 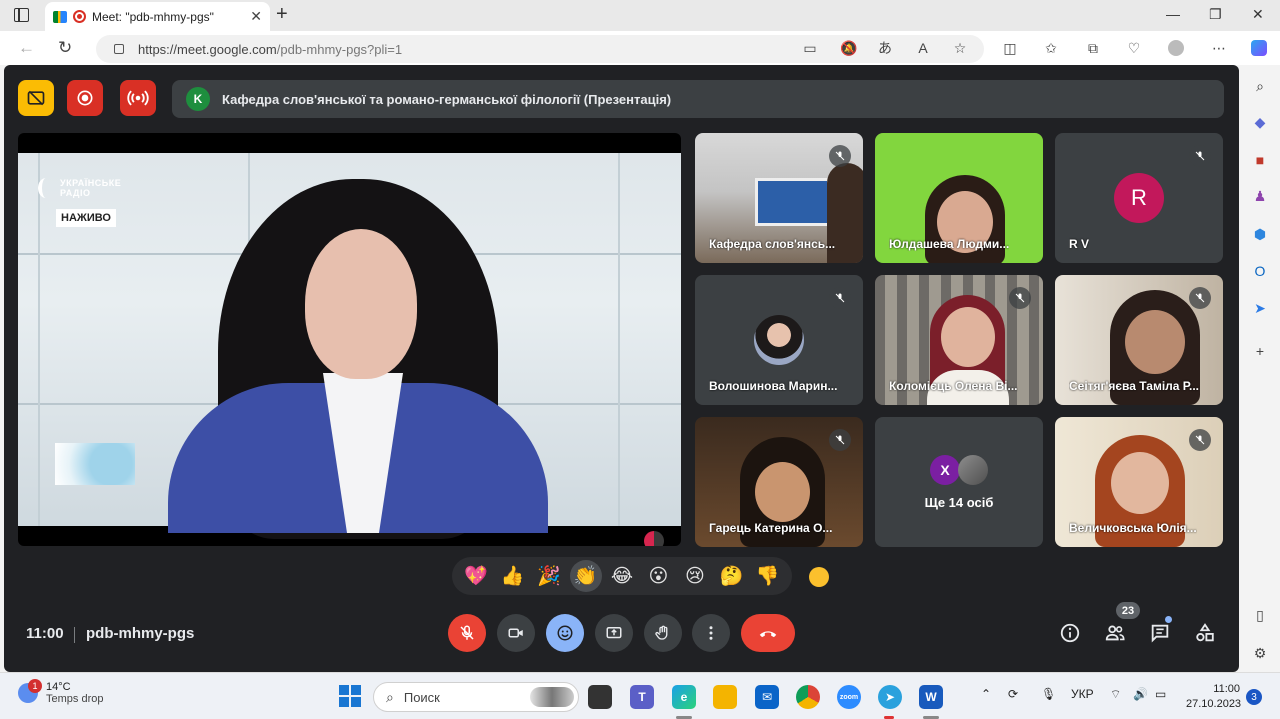 What do you see at coordinates (1051, 48) in the screenshot?
I see `favorites-icon: ✩` at bounding box center [1051, 48].